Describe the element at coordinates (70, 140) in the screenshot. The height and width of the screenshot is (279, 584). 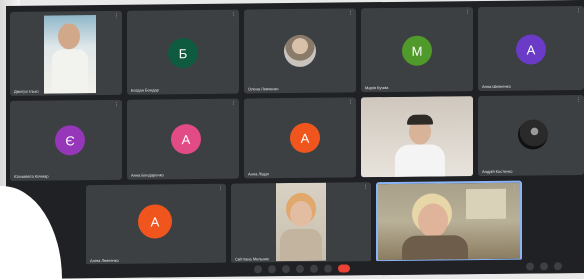
I see `avatar: Є` at that location.